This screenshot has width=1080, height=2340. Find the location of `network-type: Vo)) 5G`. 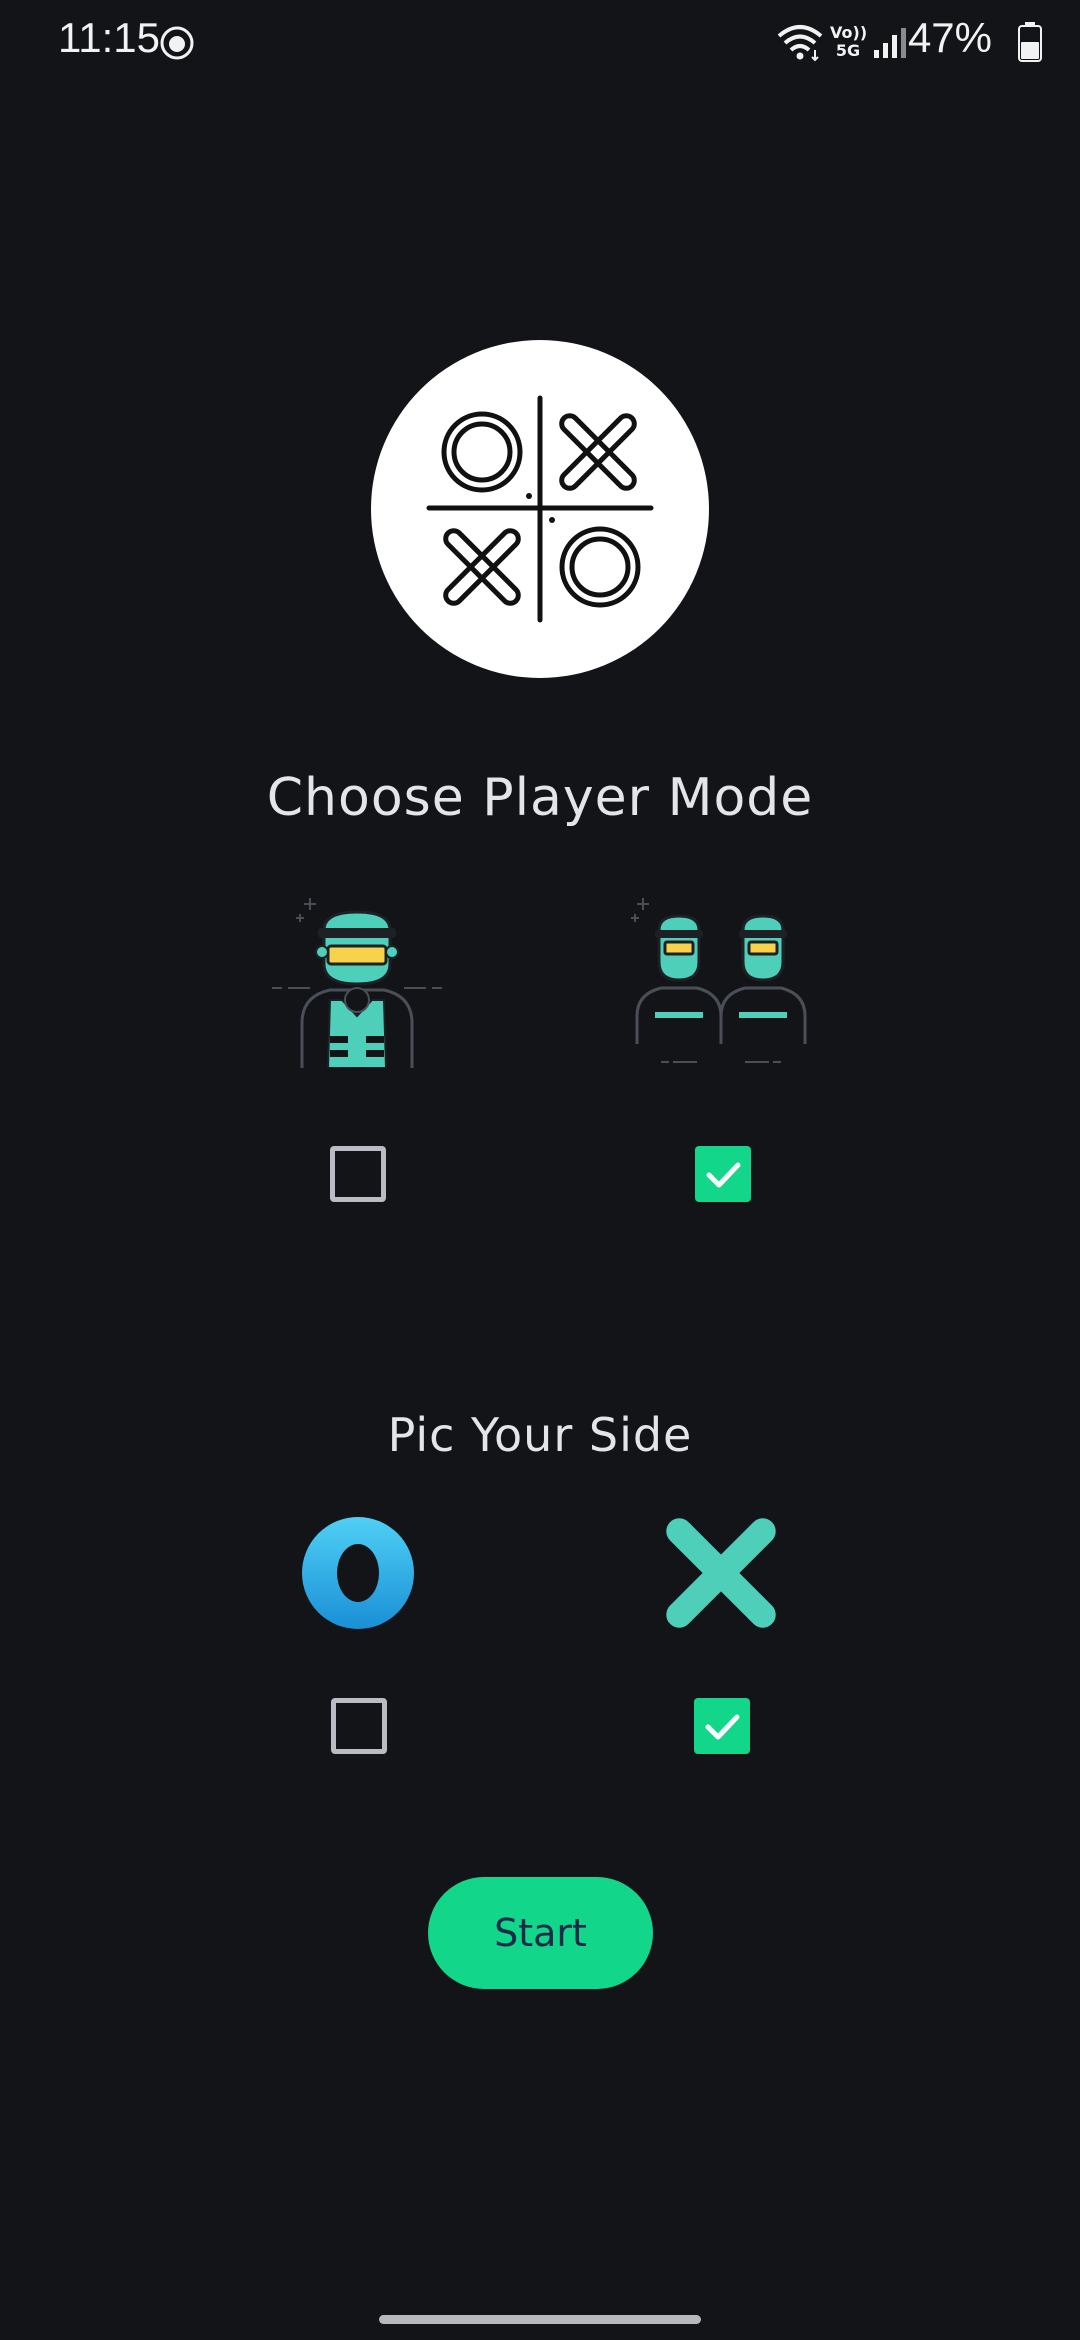

network-type: Vo)) 5G is located at coordinates (849, 41).